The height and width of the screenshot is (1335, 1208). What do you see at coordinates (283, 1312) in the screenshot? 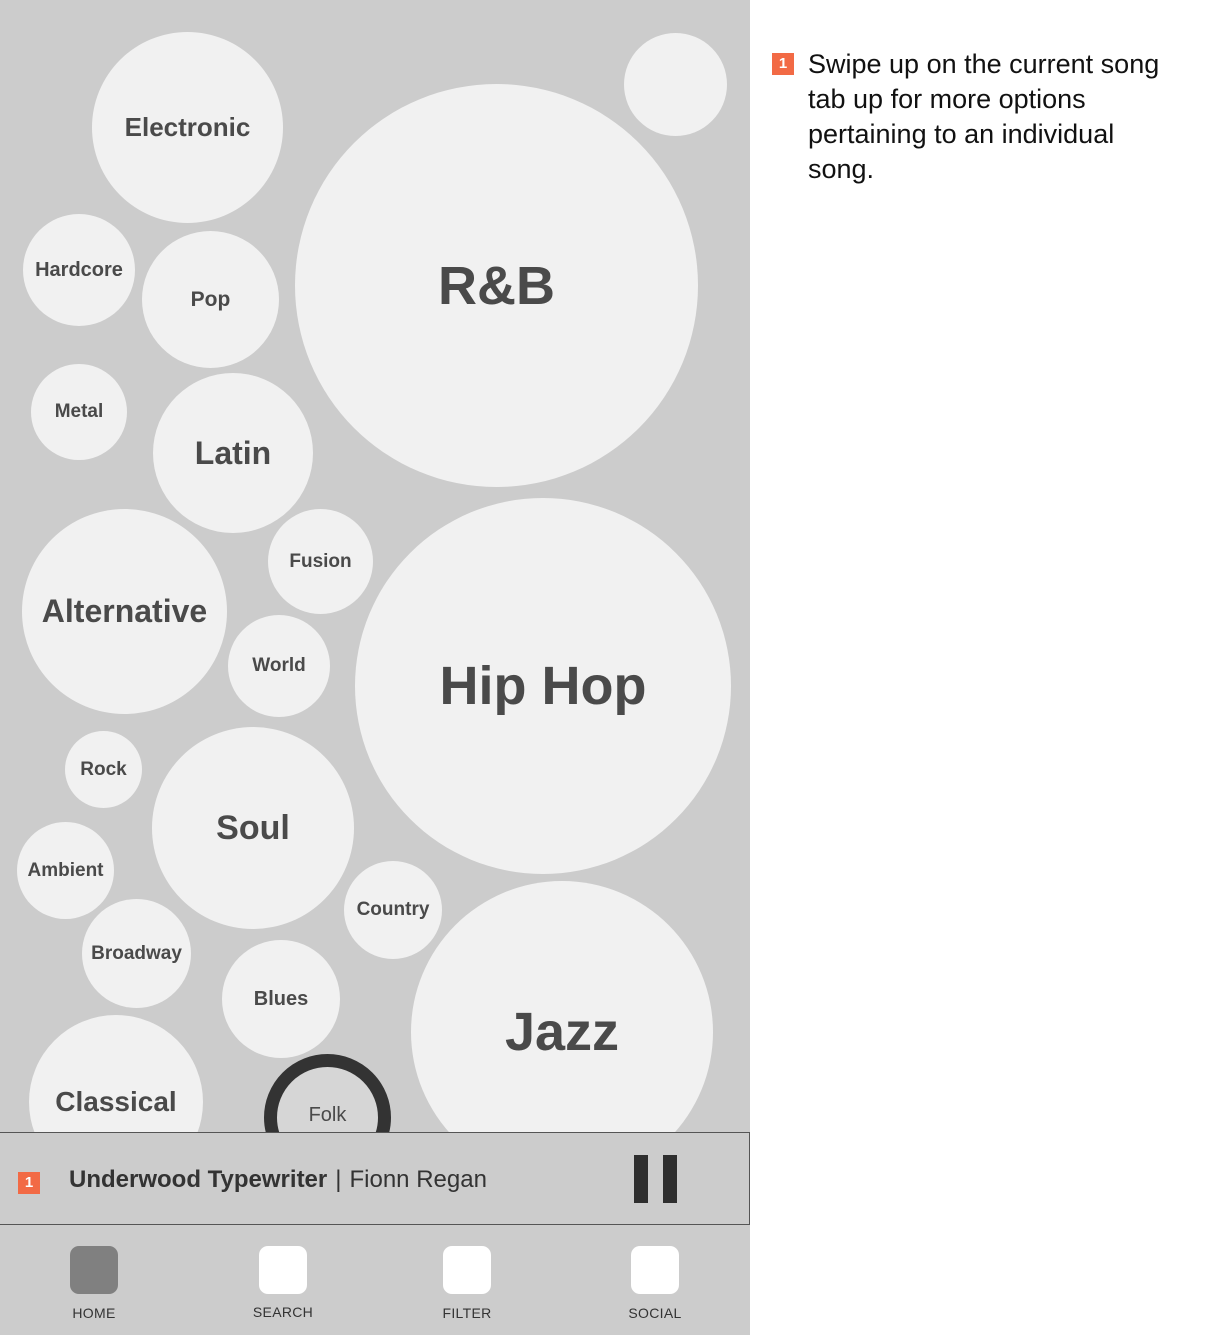
I see `tab-label: SEARCH` at bounding box center [283, 1312].